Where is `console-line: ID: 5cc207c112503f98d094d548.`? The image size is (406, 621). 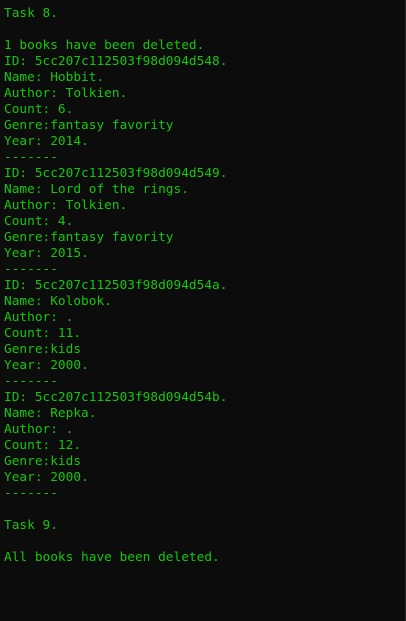 console-line: ID: 5cc207c112503f98d094d548. is located at coordinates (116, 61).